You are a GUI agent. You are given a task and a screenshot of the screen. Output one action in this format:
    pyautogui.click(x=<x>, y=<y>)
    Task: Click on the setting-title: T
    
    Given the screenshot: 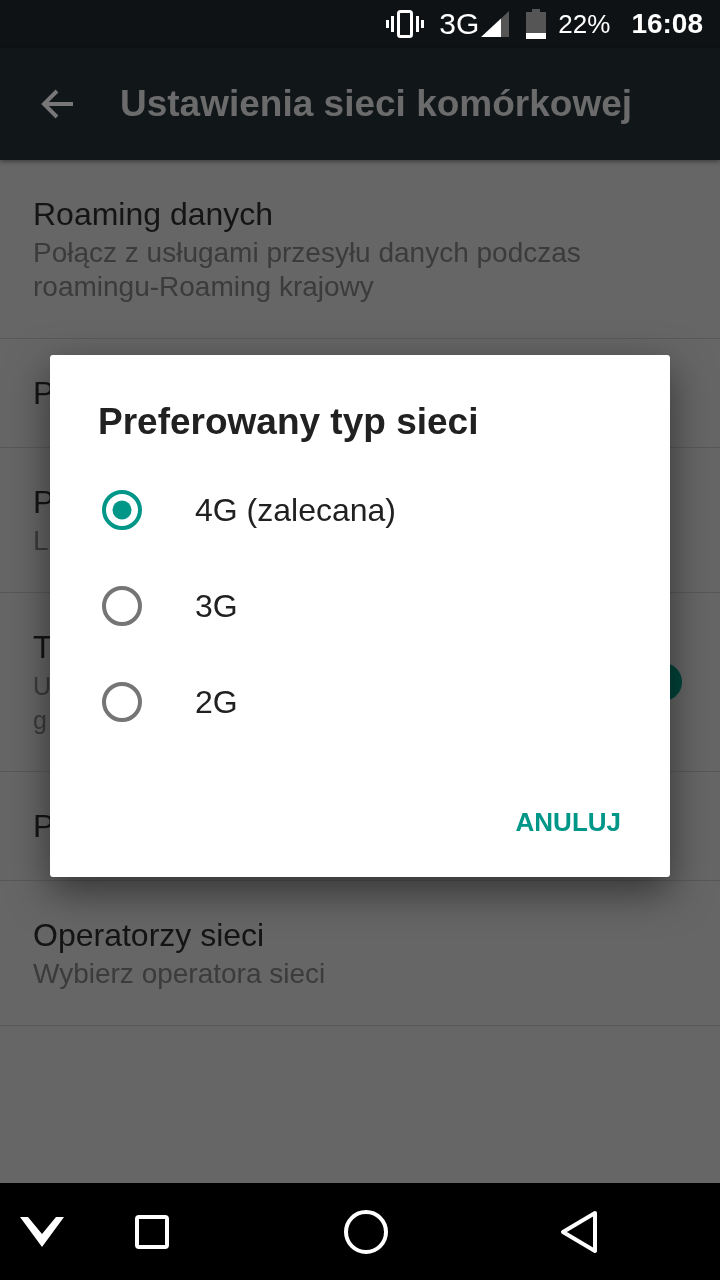 What is the action you would take?
    pyautogui.click(x=43, y=647)
    